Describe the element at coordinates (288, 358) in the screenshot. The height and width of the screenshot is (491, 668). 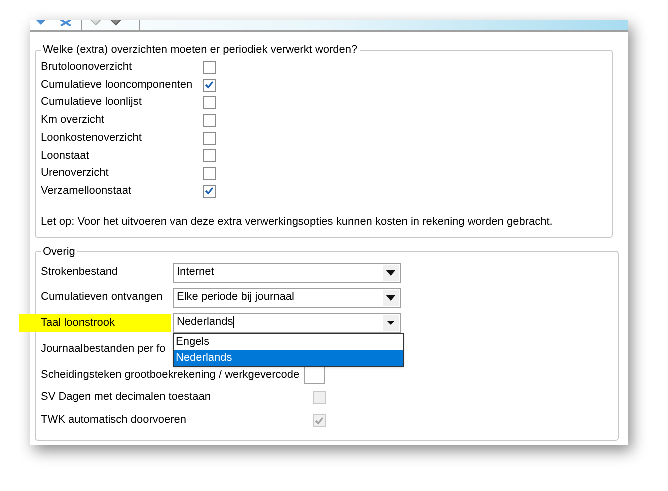
I see `dropdown-option: Nederlands` at that location.